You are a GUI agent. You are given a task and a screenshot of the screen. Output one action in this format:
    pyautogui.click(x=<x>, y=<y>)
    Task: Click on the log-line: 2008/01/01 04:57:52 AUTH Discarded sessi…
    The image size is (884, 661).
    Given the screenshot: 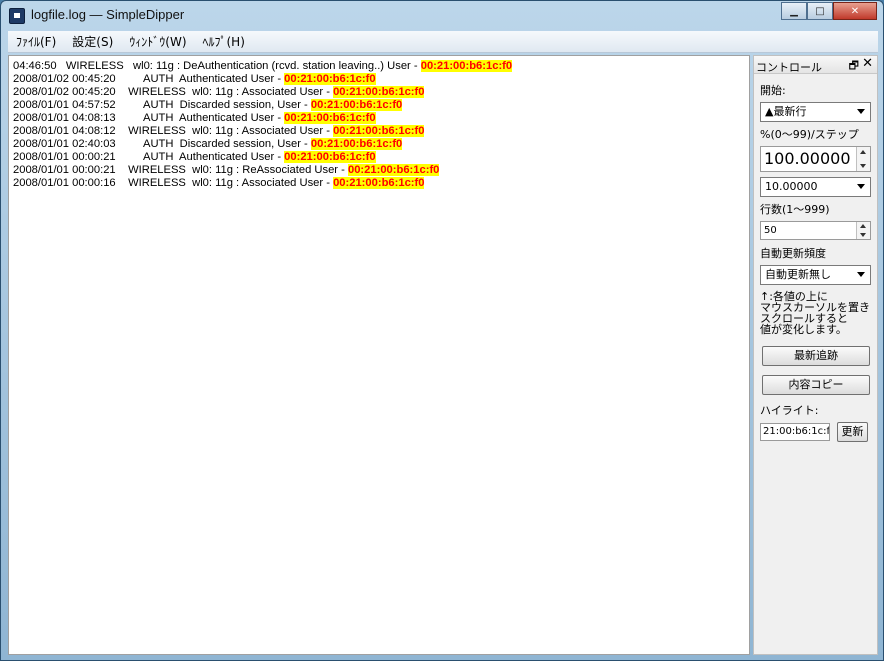 What is the action you would take?
    pyautogui.click(x=208, y=105)
    